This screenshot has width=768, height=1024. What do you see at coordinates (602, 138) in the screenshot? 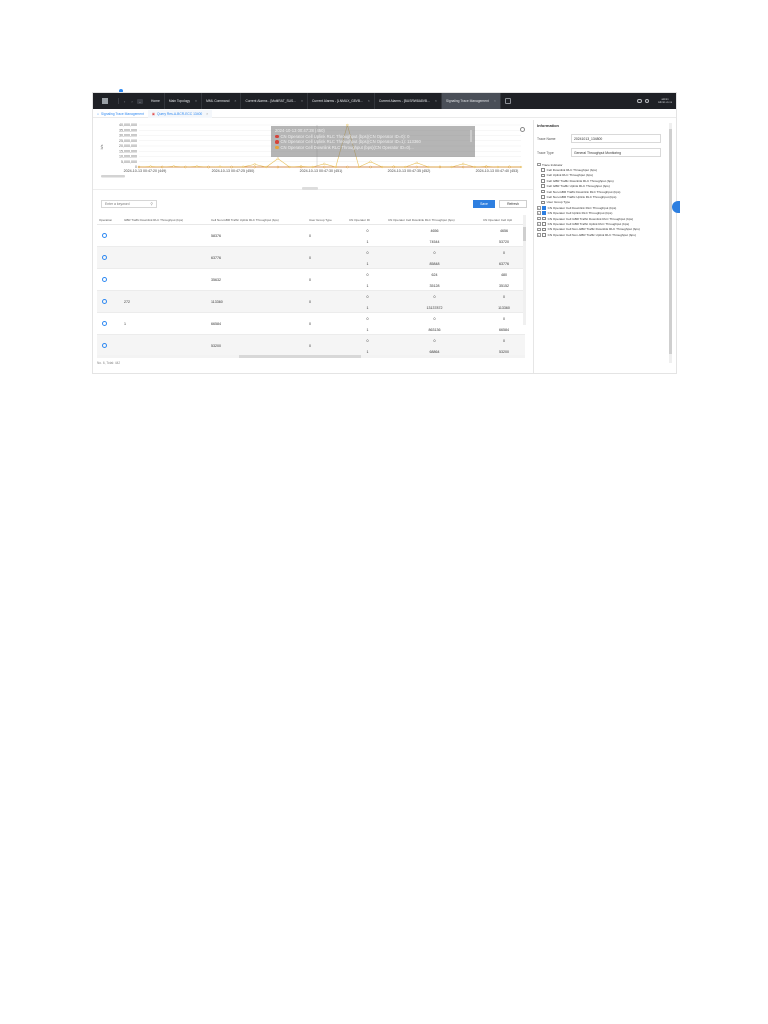
I see `trace-name-field: Trace Name 20241013_134800` at bounding box center [602, 138].